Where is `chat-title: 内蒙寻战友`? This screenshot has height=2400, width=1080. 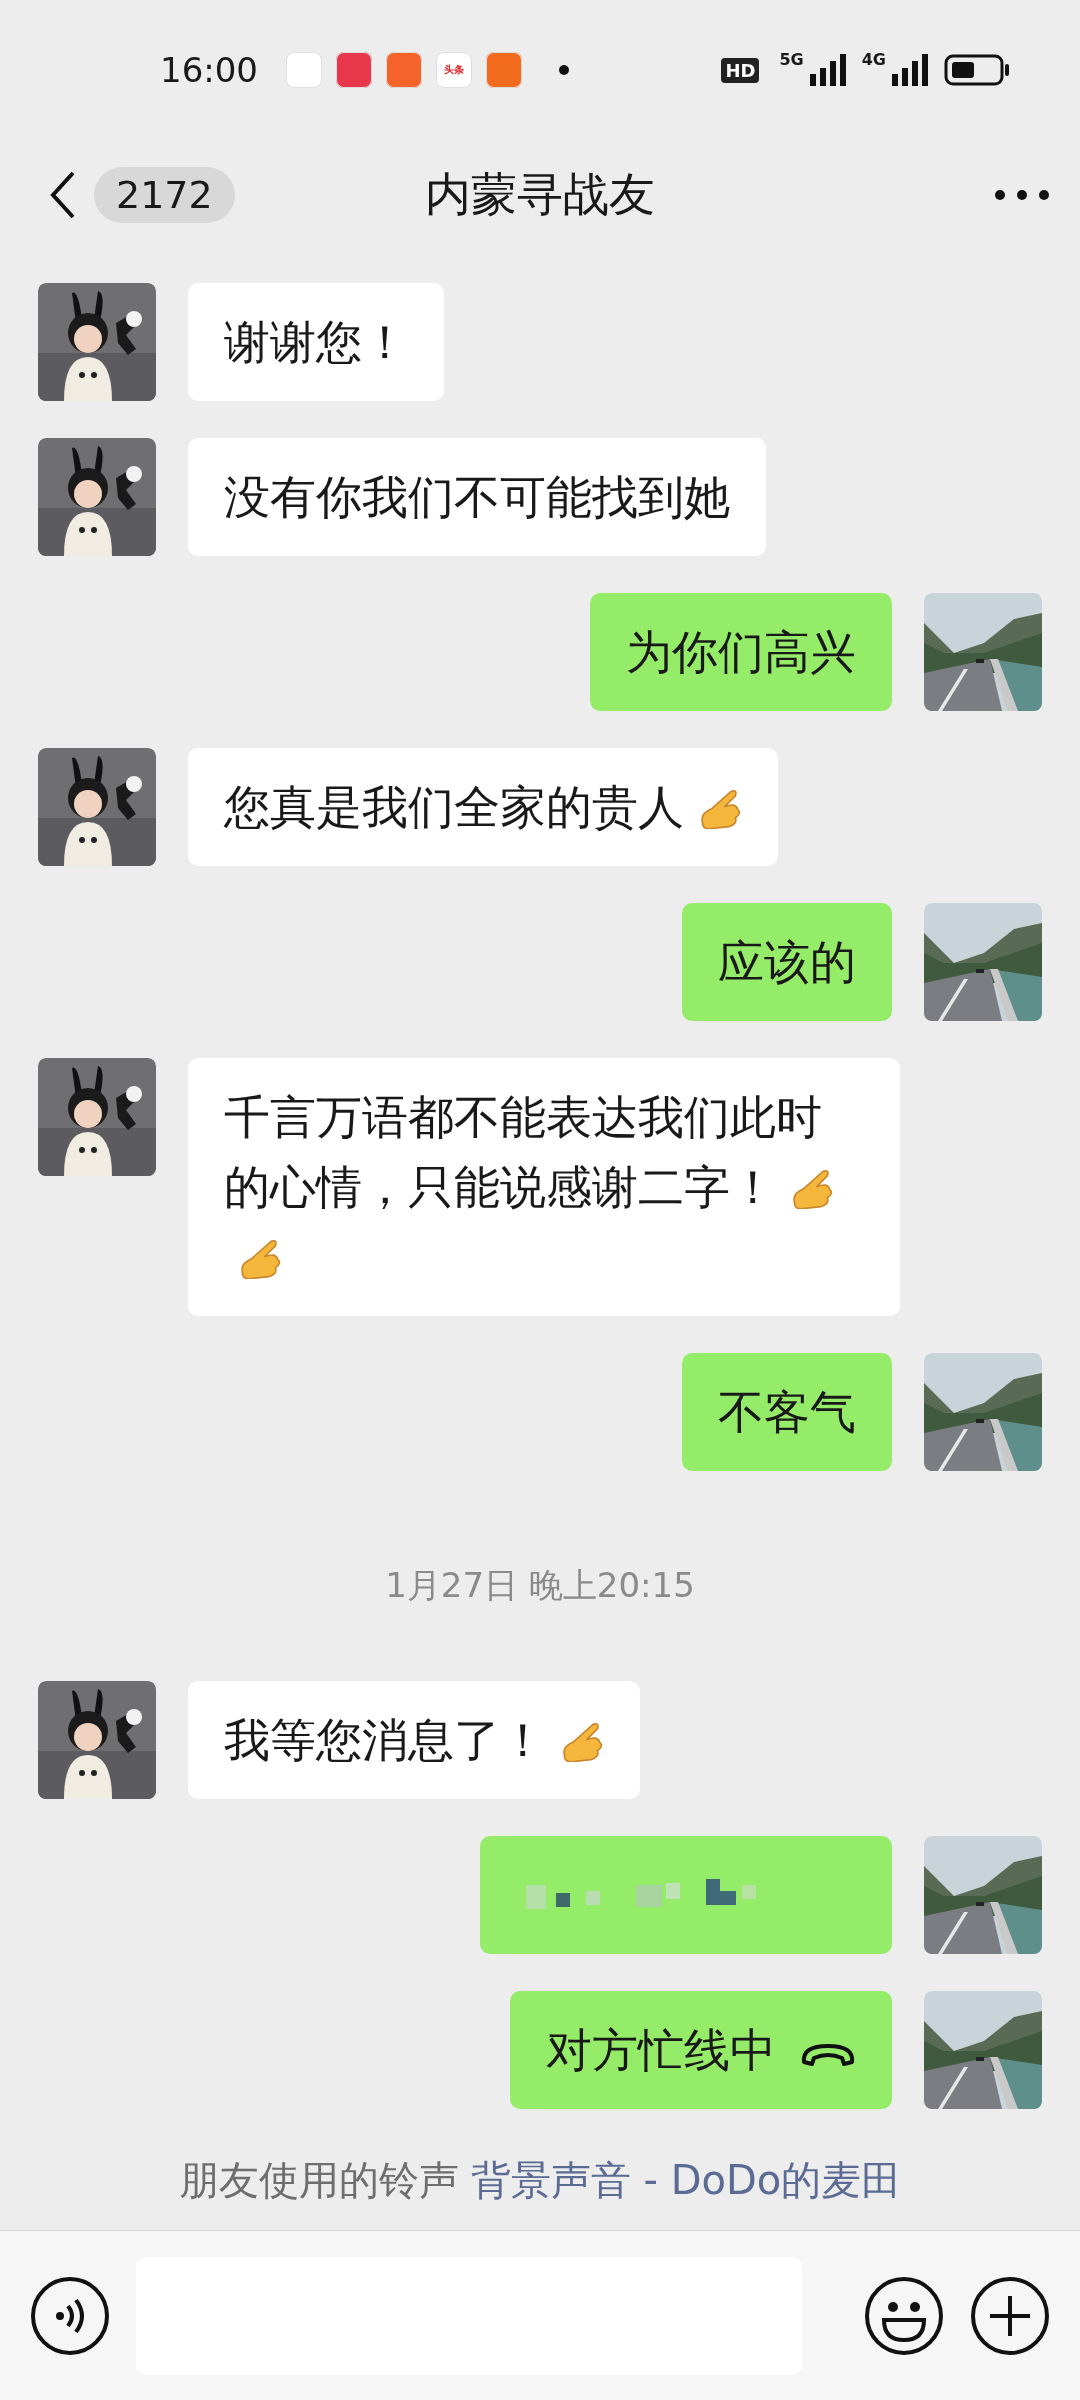
chat-title: 内蒙寻战友 is located at coordinates (540, 194).